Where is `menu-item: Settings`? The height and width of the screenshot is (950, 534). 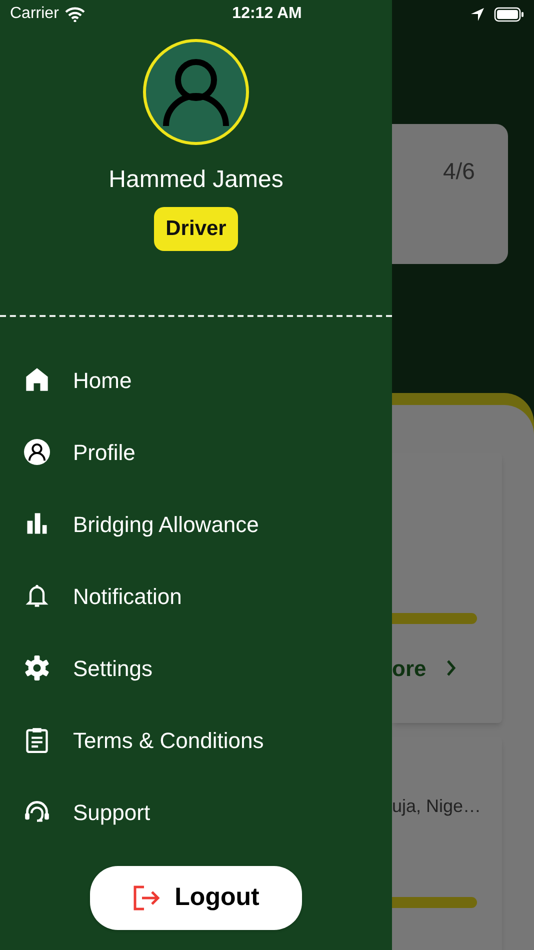 menu-item: Settings is located at coordinates (196, 668).